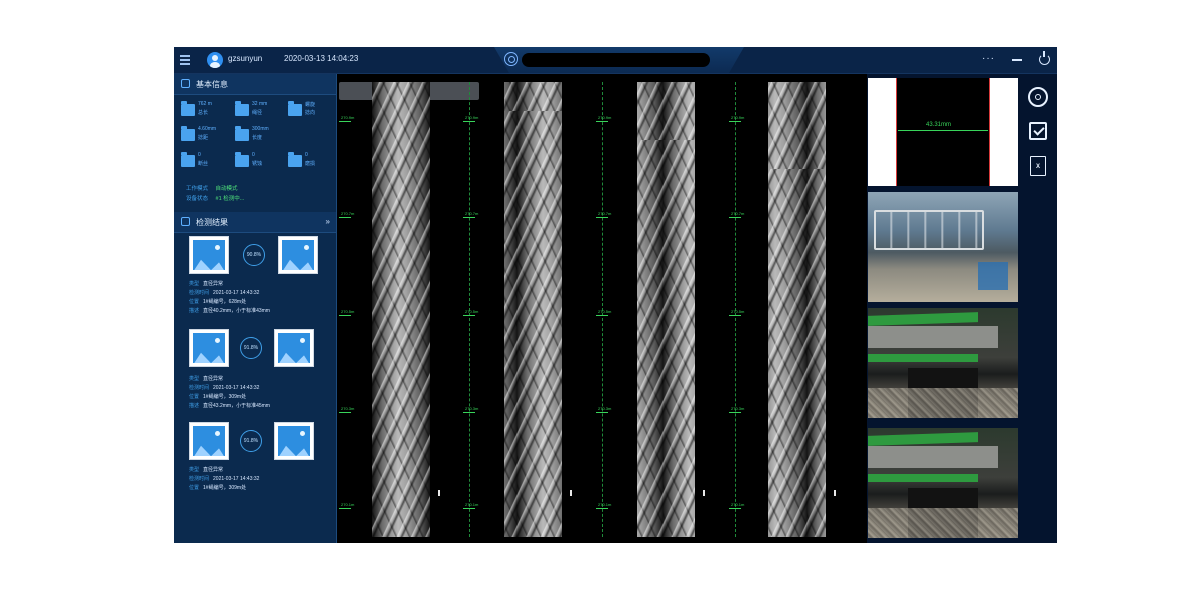 This screenshot has width=1200, height=591. What do you see at coordinates (265, 163) in the screenshot?
I see `info-item: 0 锈蚀` at bounding box center [265, 163].